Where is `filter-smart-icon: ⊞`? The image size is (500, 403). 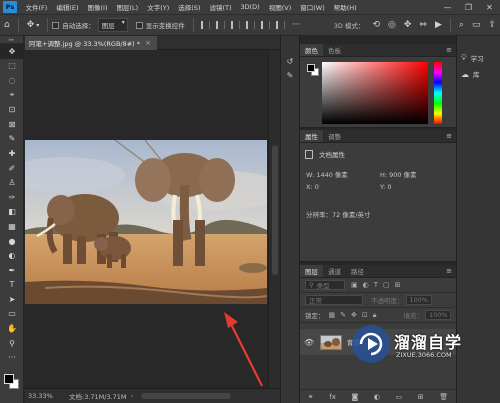 filter-smart-icon: ⊞ is located at coordinates (398, 285).